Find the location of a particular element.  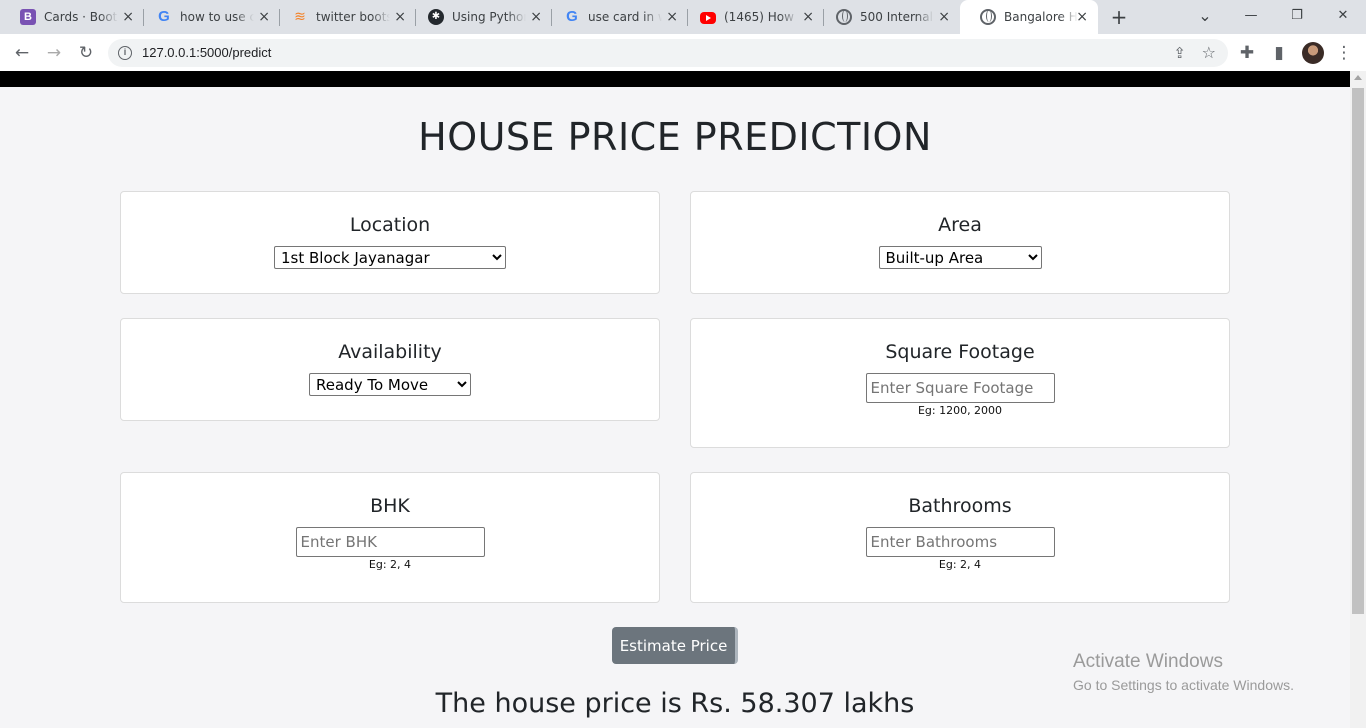

tab-internal-error: 500 Internal Server × is located at coordinates (888, 17).